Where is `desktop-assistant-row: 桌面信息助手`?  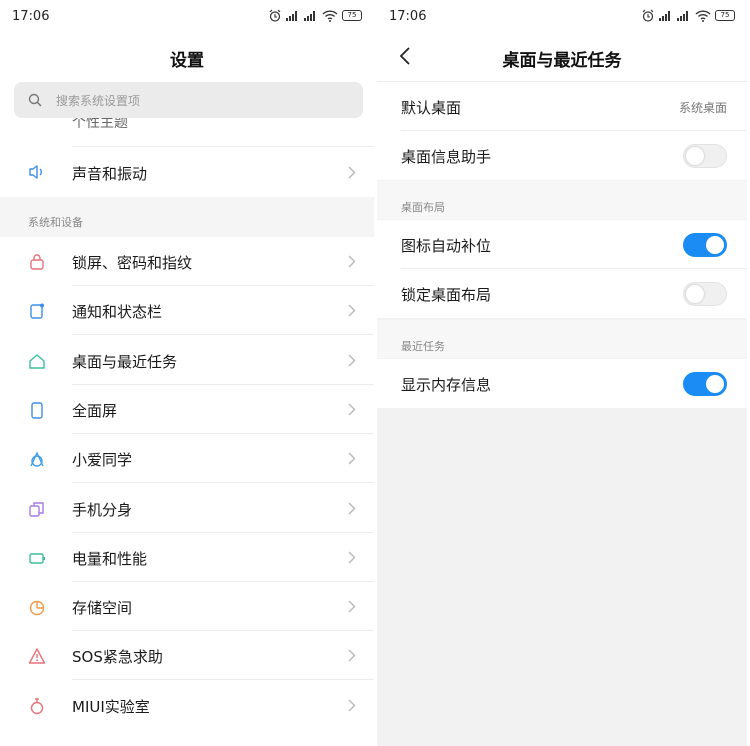 desktop-assistant-row: 桌面信息助手 is located at coordinates (562, 155).